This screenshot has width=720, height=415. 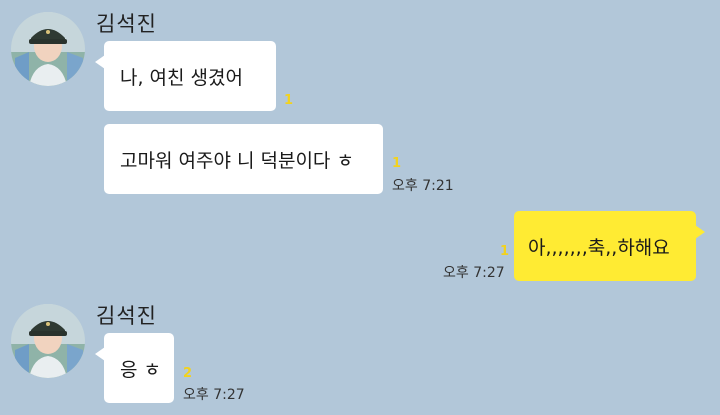 I want to click on message-bubble: 응 ㅎ, so click(x=134, y=368).